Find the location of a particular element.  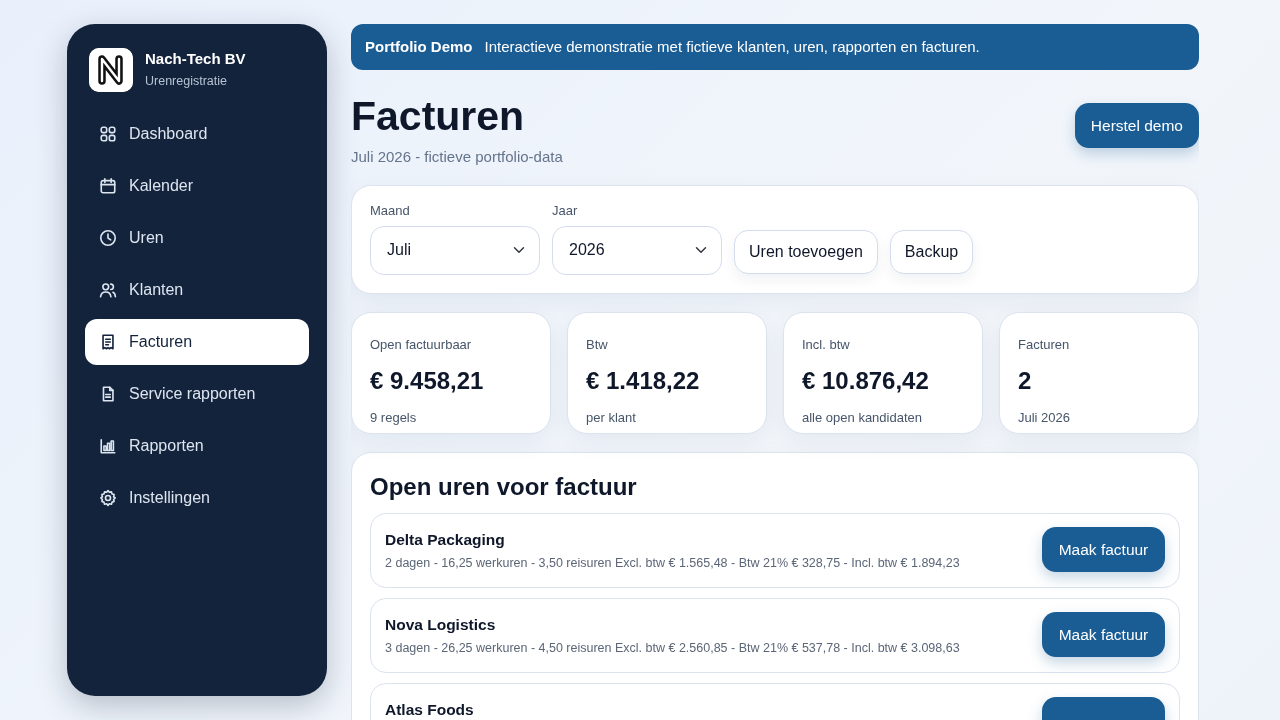

sidebar-item: Klanten is located at coordinates (197, 290).